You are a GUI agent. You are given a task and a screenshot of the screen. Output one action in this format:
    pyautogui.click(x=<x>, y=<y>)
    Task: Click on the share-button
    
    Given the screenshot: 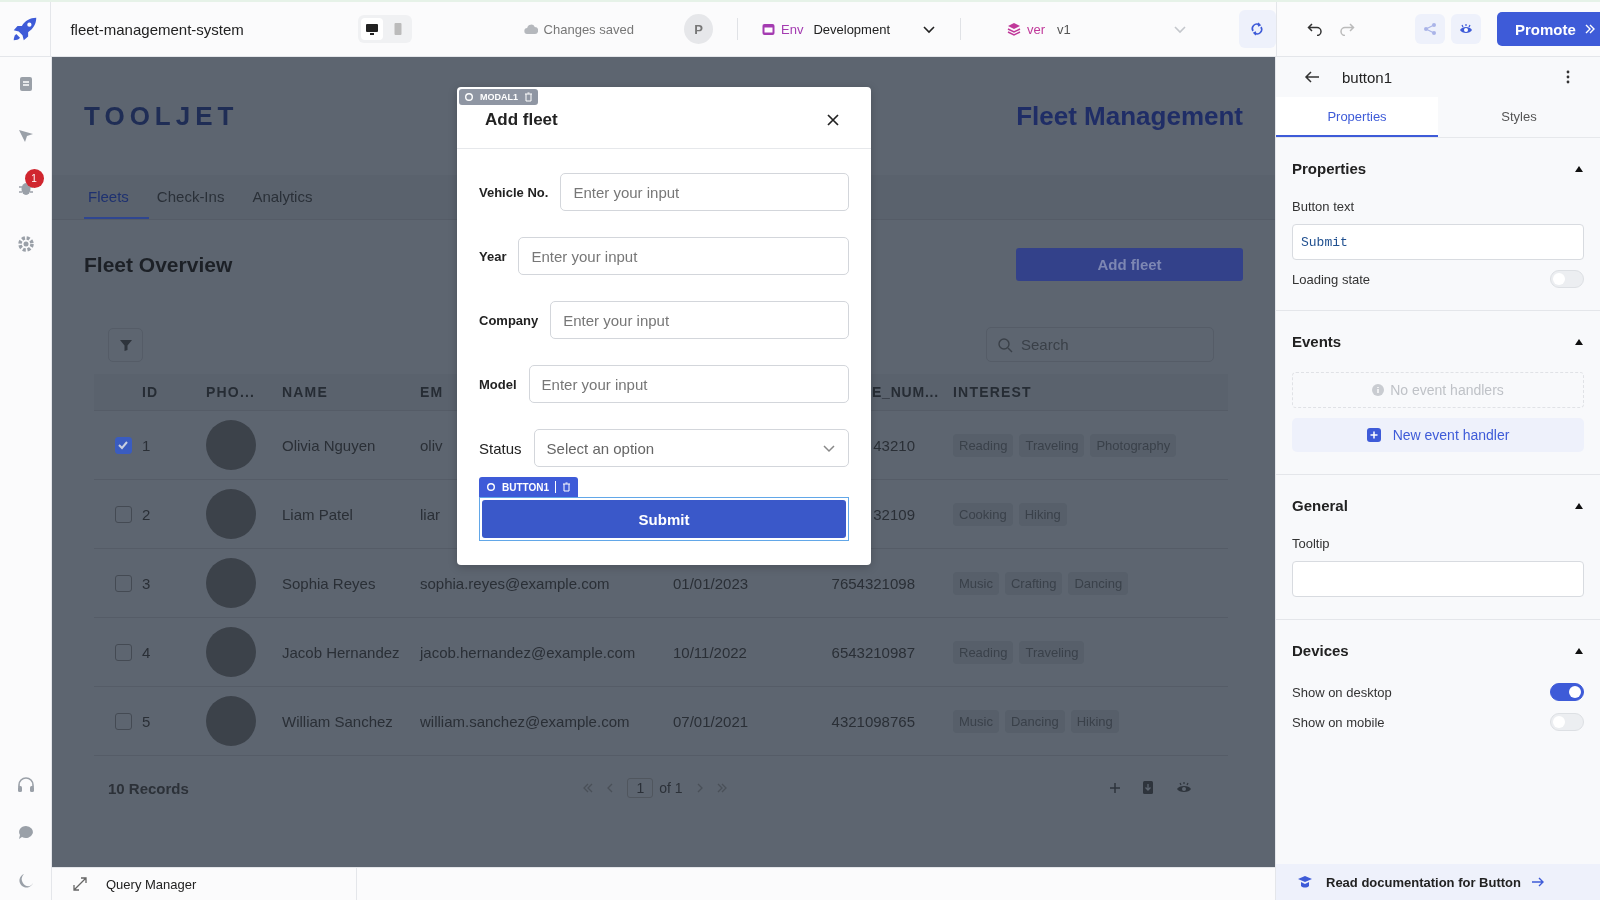 What is the action you would take?
    pyautogui.click(x=1430, y=29)
    